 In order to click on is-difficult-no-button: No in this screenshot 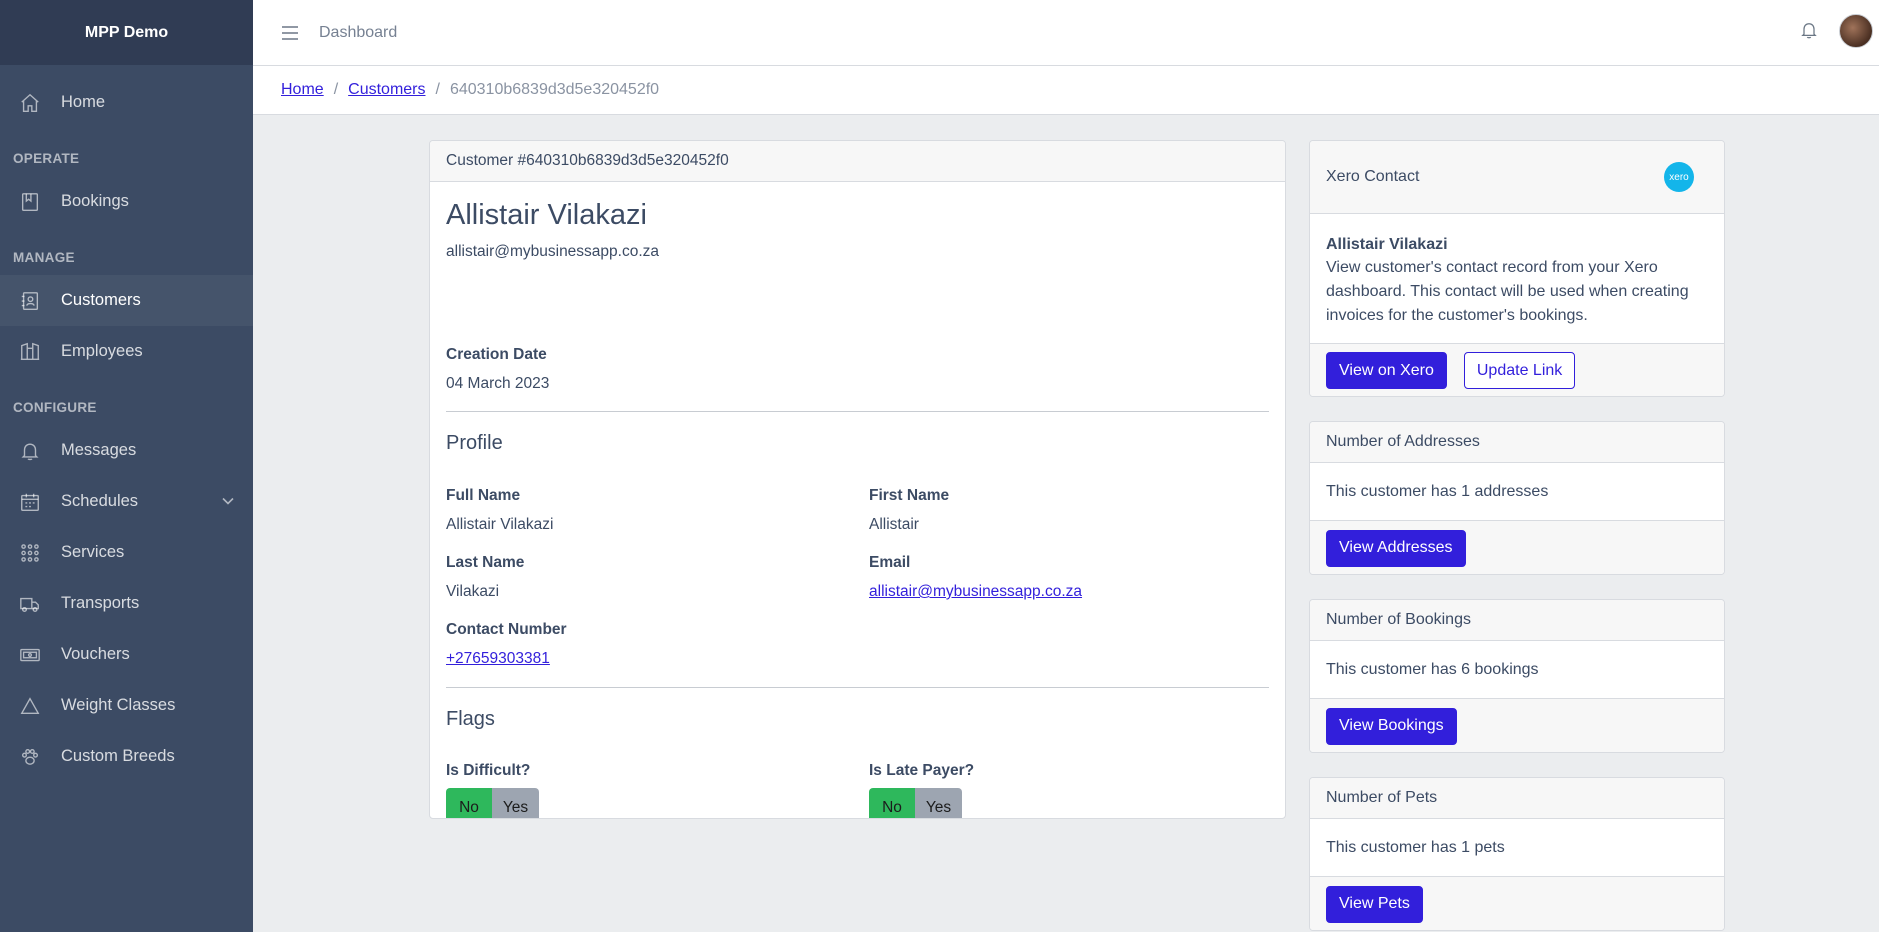, I will do `click(469, 803)`.